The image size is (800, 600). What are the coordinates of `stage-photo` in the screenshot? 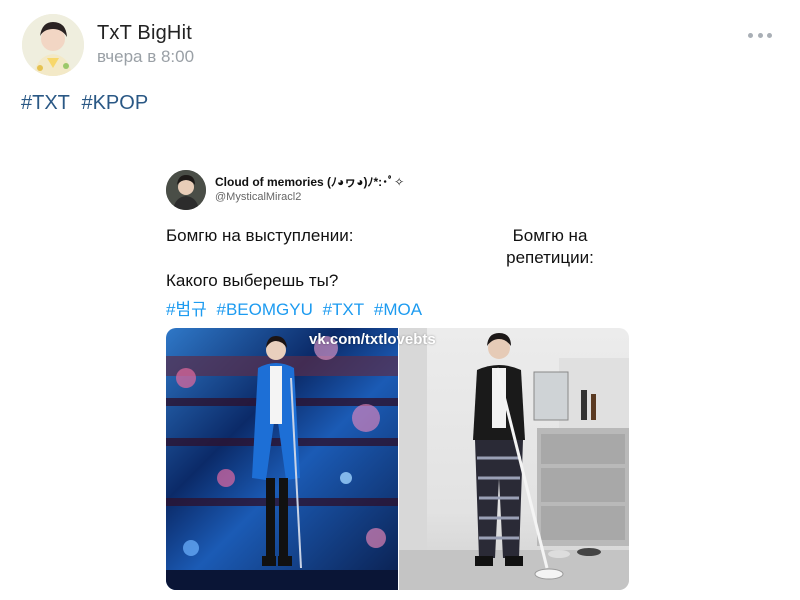 It's located at (282, 459).